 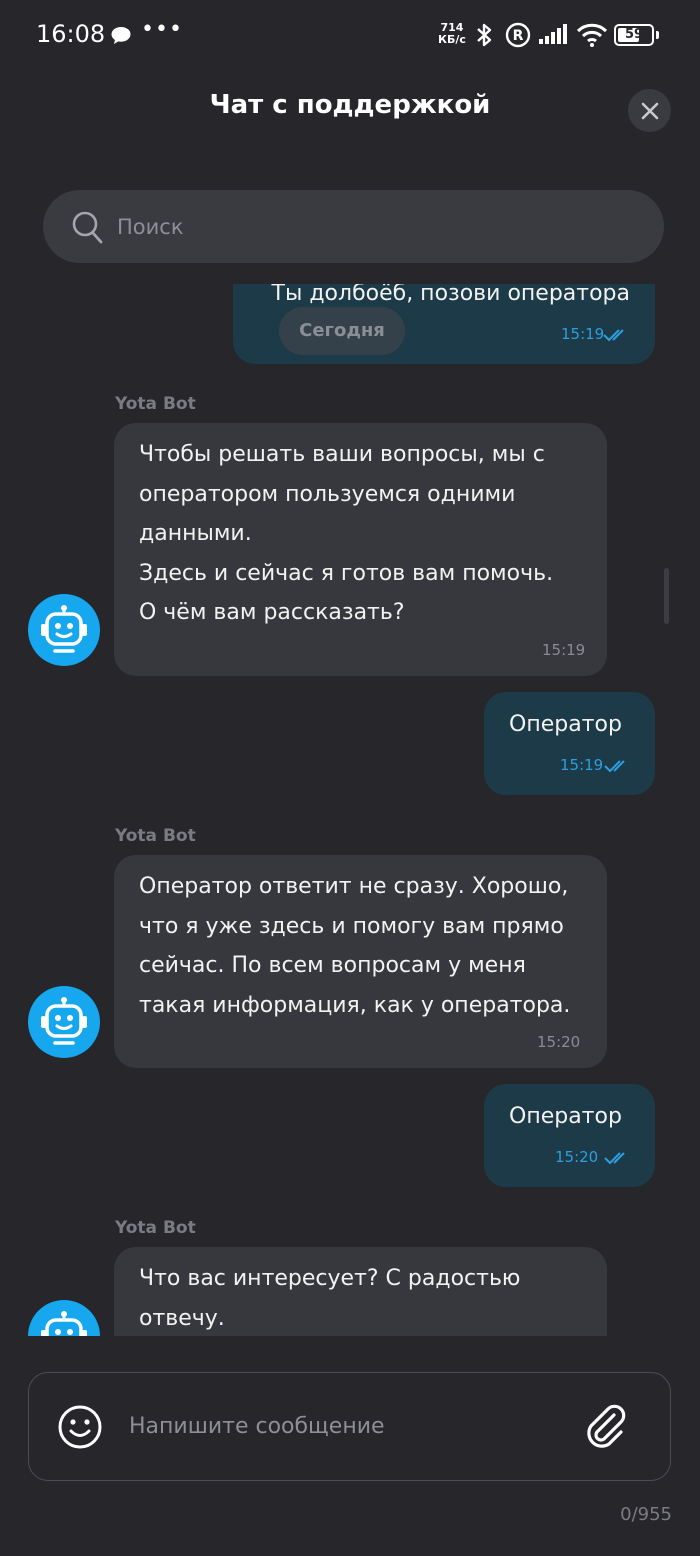 I want to click on wifi-icon, so click(x=592, y=37).